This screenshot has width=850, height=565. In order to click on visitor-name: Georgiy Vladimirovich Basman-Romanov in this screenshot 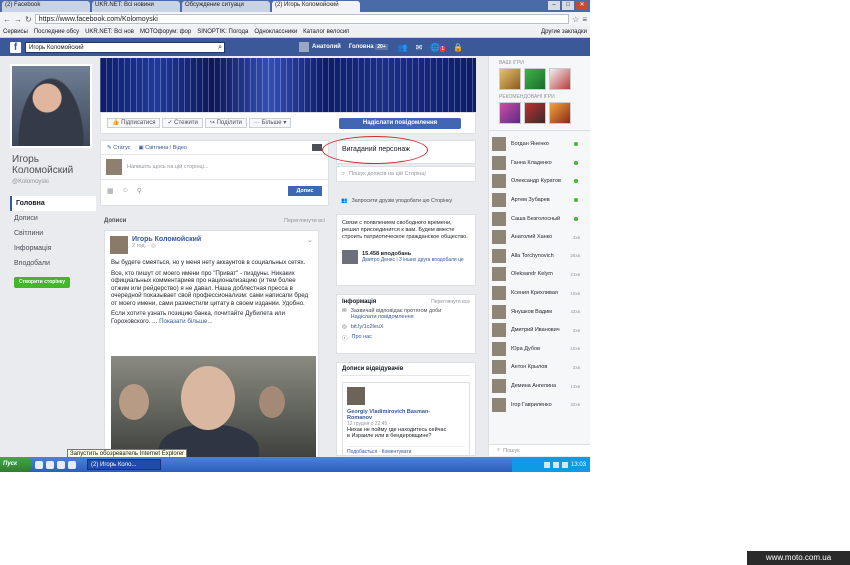, I will do `click(397, 415)`.